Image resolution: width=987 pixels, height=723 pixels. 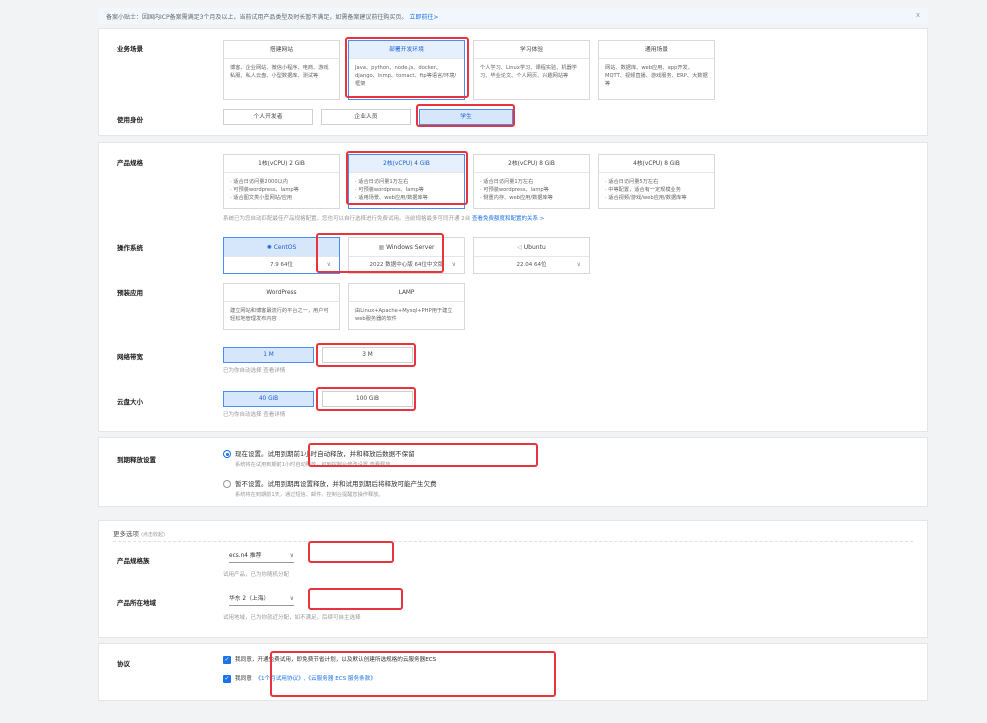 I want to click on os-option-ubuntu: ◁ Ubuntu 22.04 64位 ∨, so click(x=531, y=255).